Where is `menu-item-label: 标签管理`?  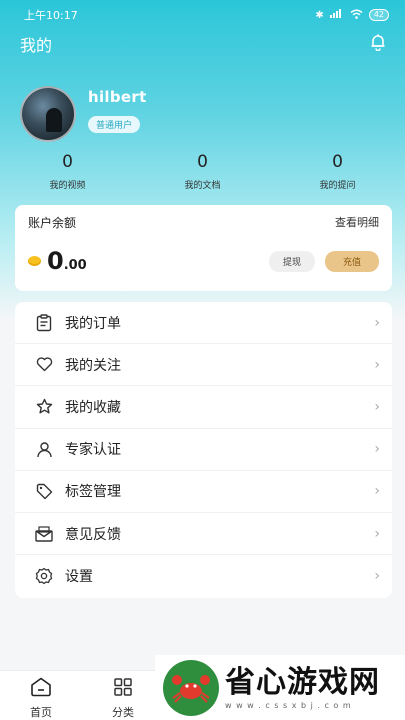
menu-item-label: 标签管理 is located at coordinates (93, 492).